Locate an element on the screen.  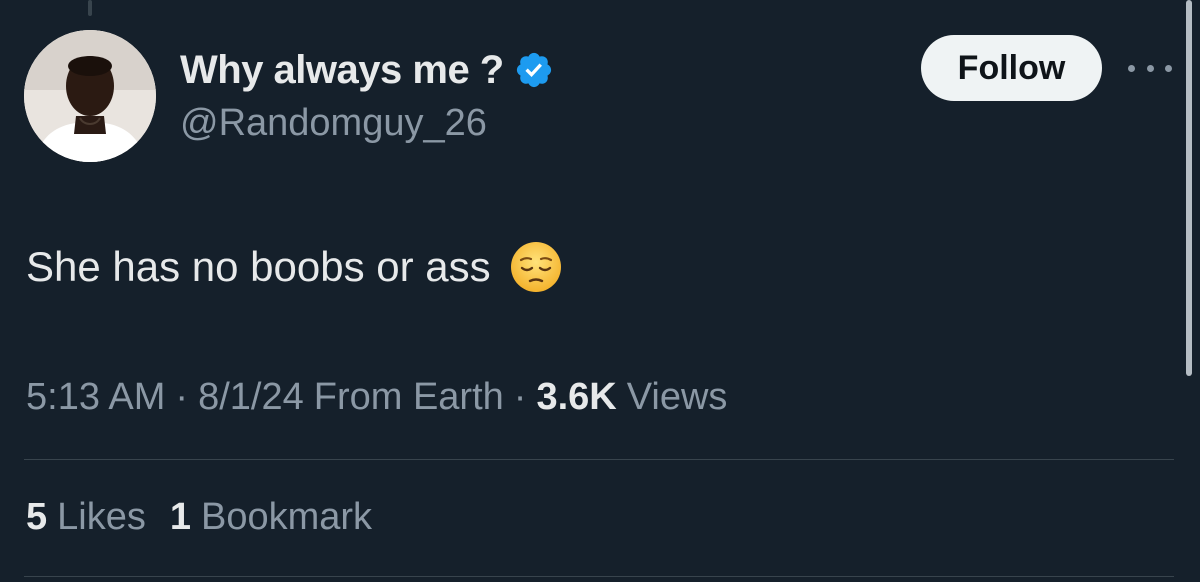
avatar is located at coordinates (90, 96).